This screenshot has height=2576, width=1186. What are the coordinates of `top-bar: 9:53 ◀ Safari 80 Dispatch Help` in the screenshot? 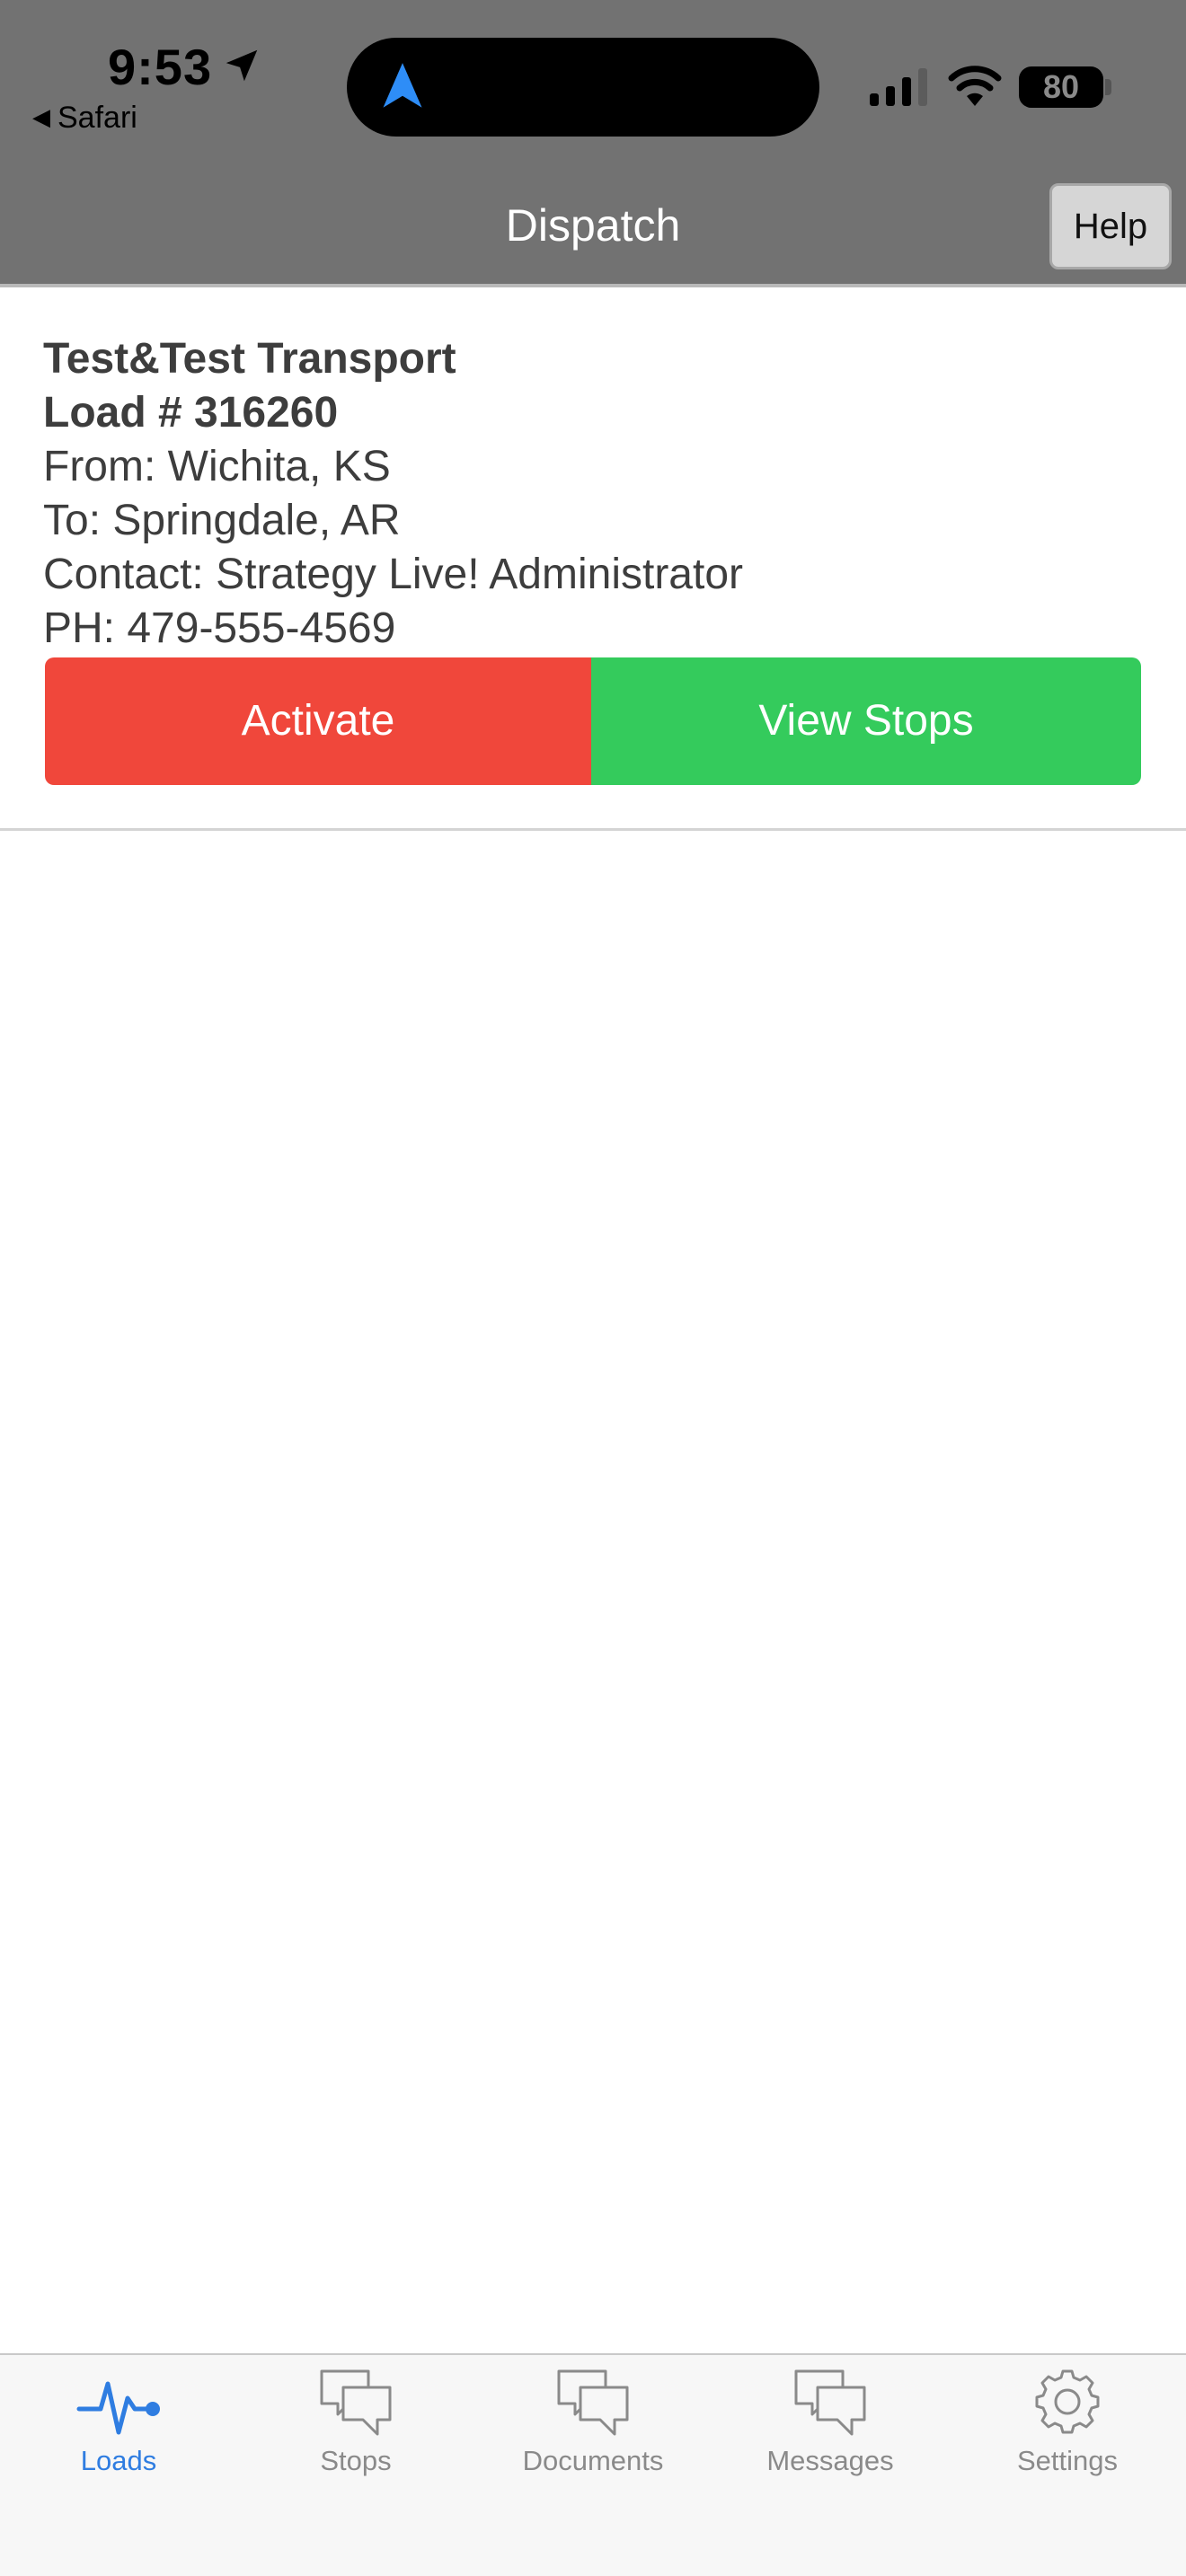 It's located at (593, 142).